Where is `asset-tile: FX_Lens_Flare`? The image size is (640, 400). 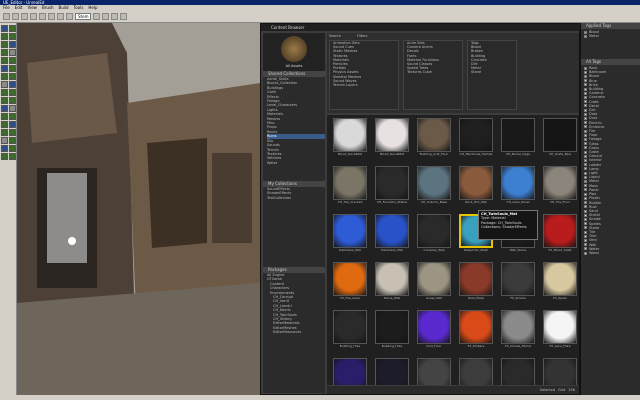 asset-tile: FX_Lens_Flare is located at coordinates (560, 332).